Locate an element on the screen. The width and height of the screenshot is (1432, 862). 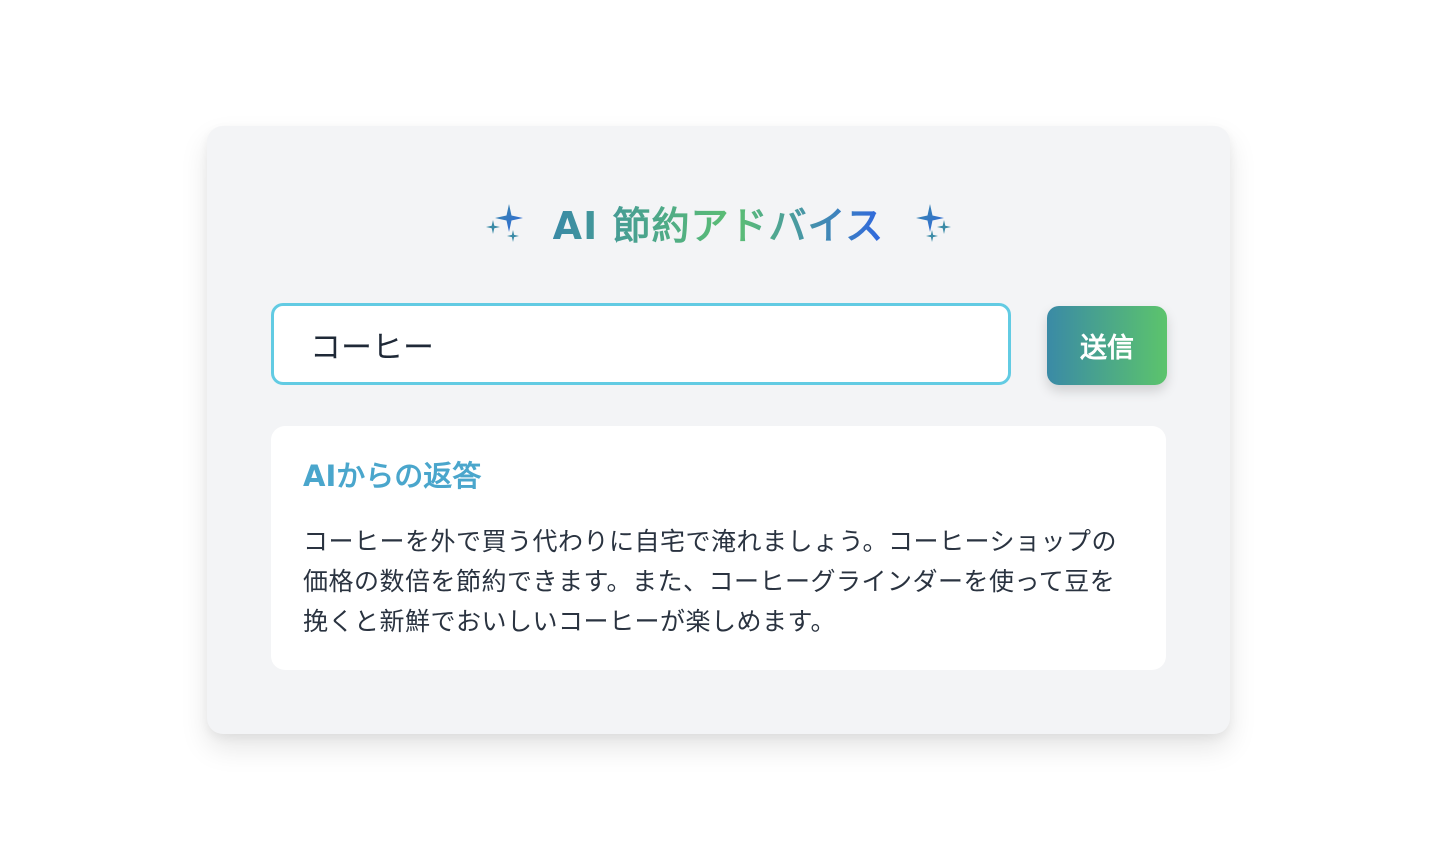
response-heading: AIからの返答 is located at coordinates (392, 476).